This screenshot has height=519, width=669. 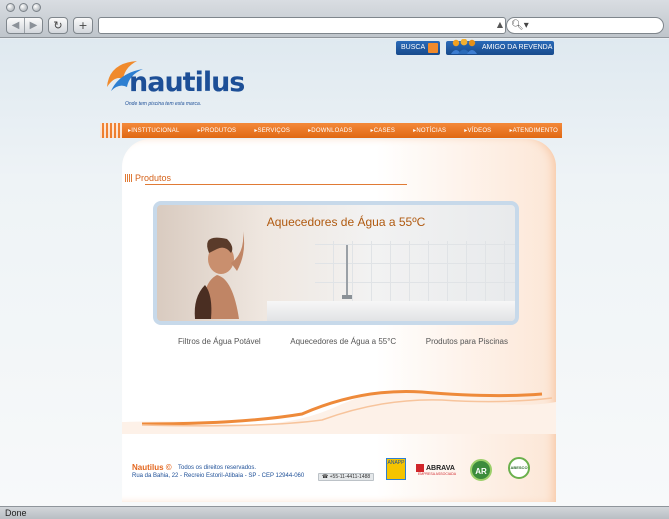 I want to click on status-text: Done, so click(x=16, y=513).